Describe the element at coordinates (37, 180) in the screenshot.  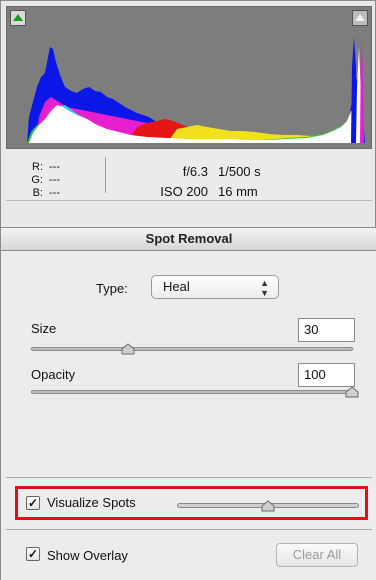
I see `g-label: G:` at that location.